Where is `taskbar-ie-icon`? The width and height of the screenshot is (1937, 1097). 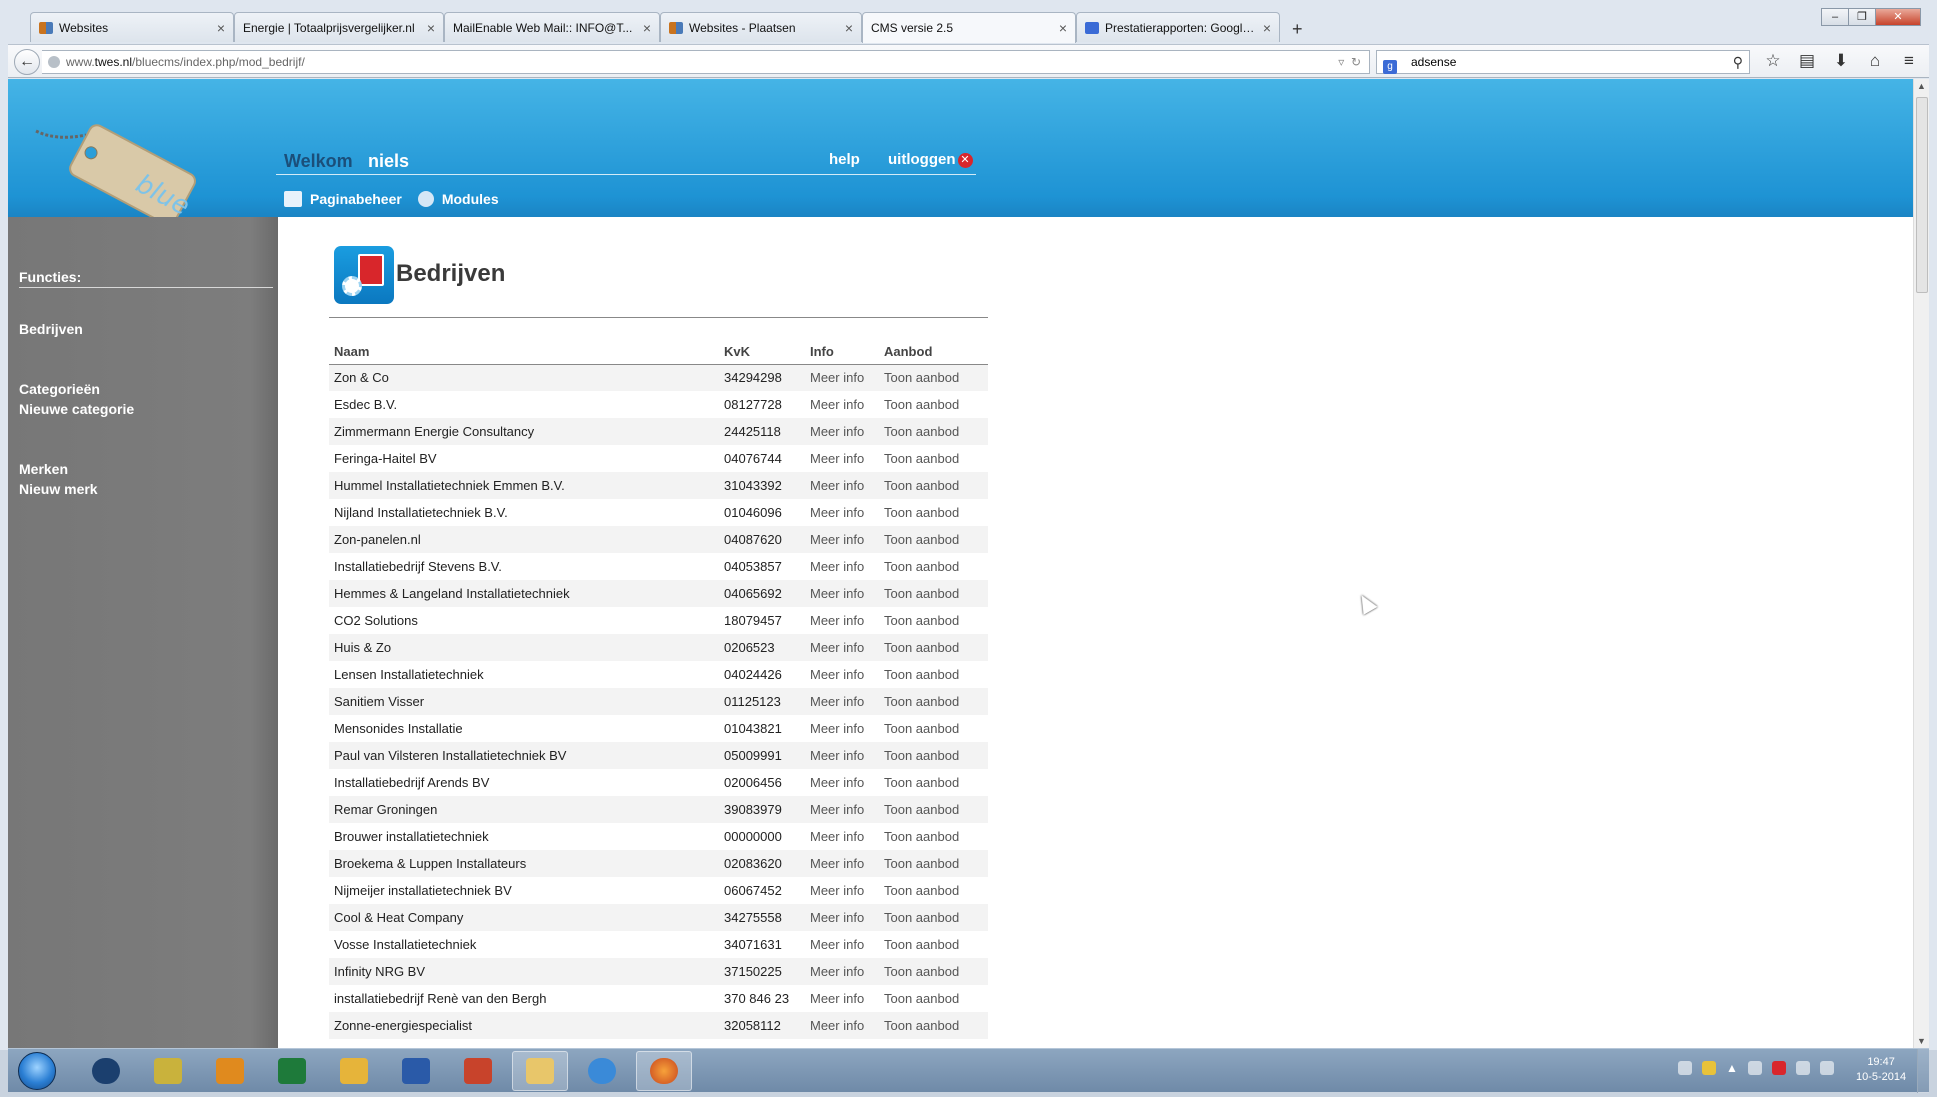
taskbar-ie-icon is located at coordinates (602, 1071).